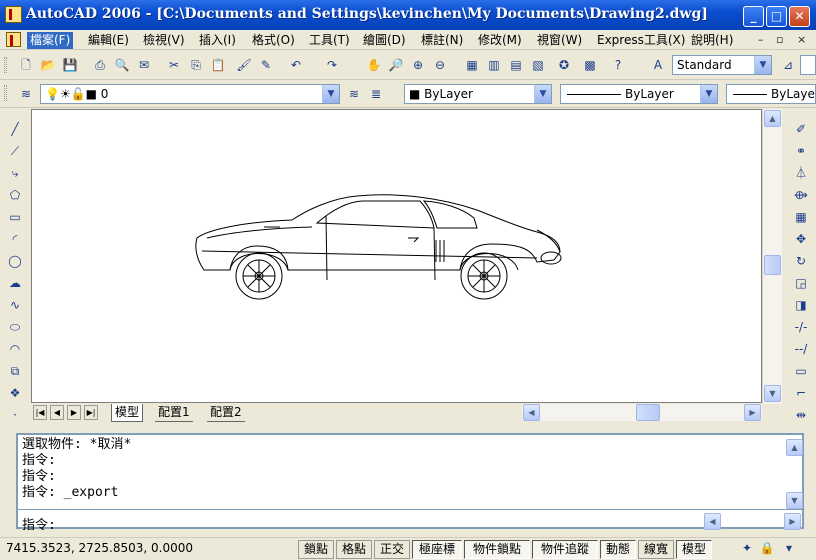 Image resolution: width=816 pixels, height=560 pixels. What do you see at coordinates (15, 305) in the screenshot?
I see `spline-icon: ∿` at bounding box center [15, 305].